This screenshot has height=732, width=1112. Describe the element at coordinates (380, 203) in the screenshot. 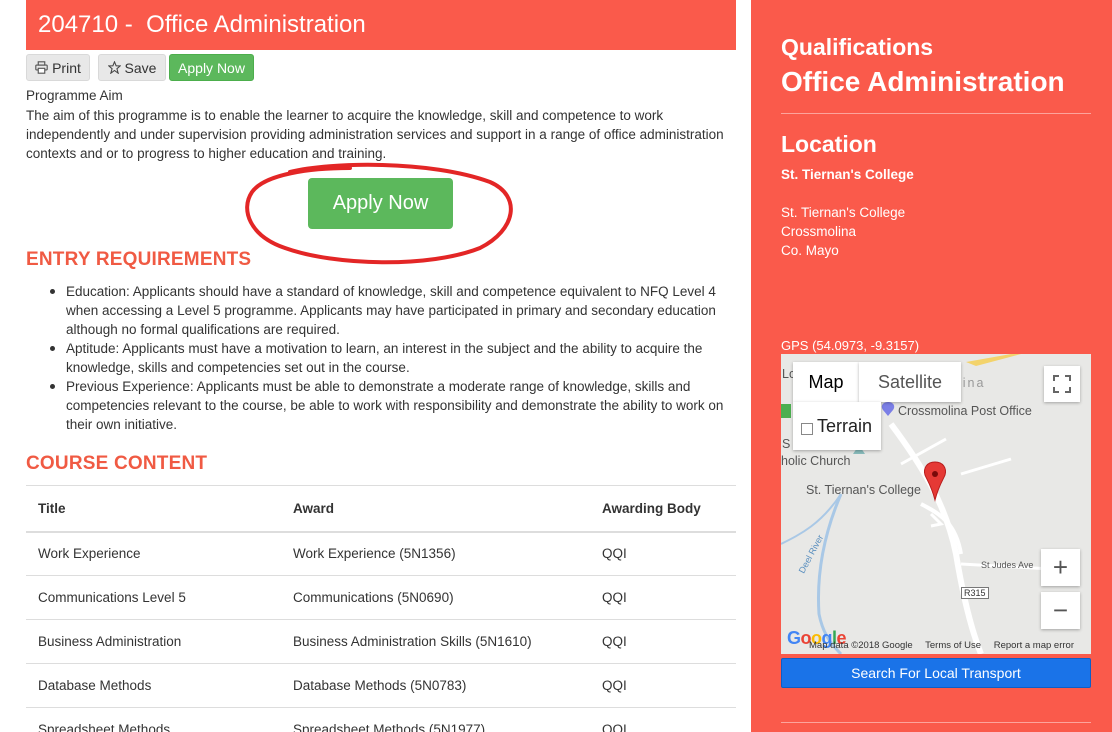

I see `apply-now-button: Apply Now` at that location.